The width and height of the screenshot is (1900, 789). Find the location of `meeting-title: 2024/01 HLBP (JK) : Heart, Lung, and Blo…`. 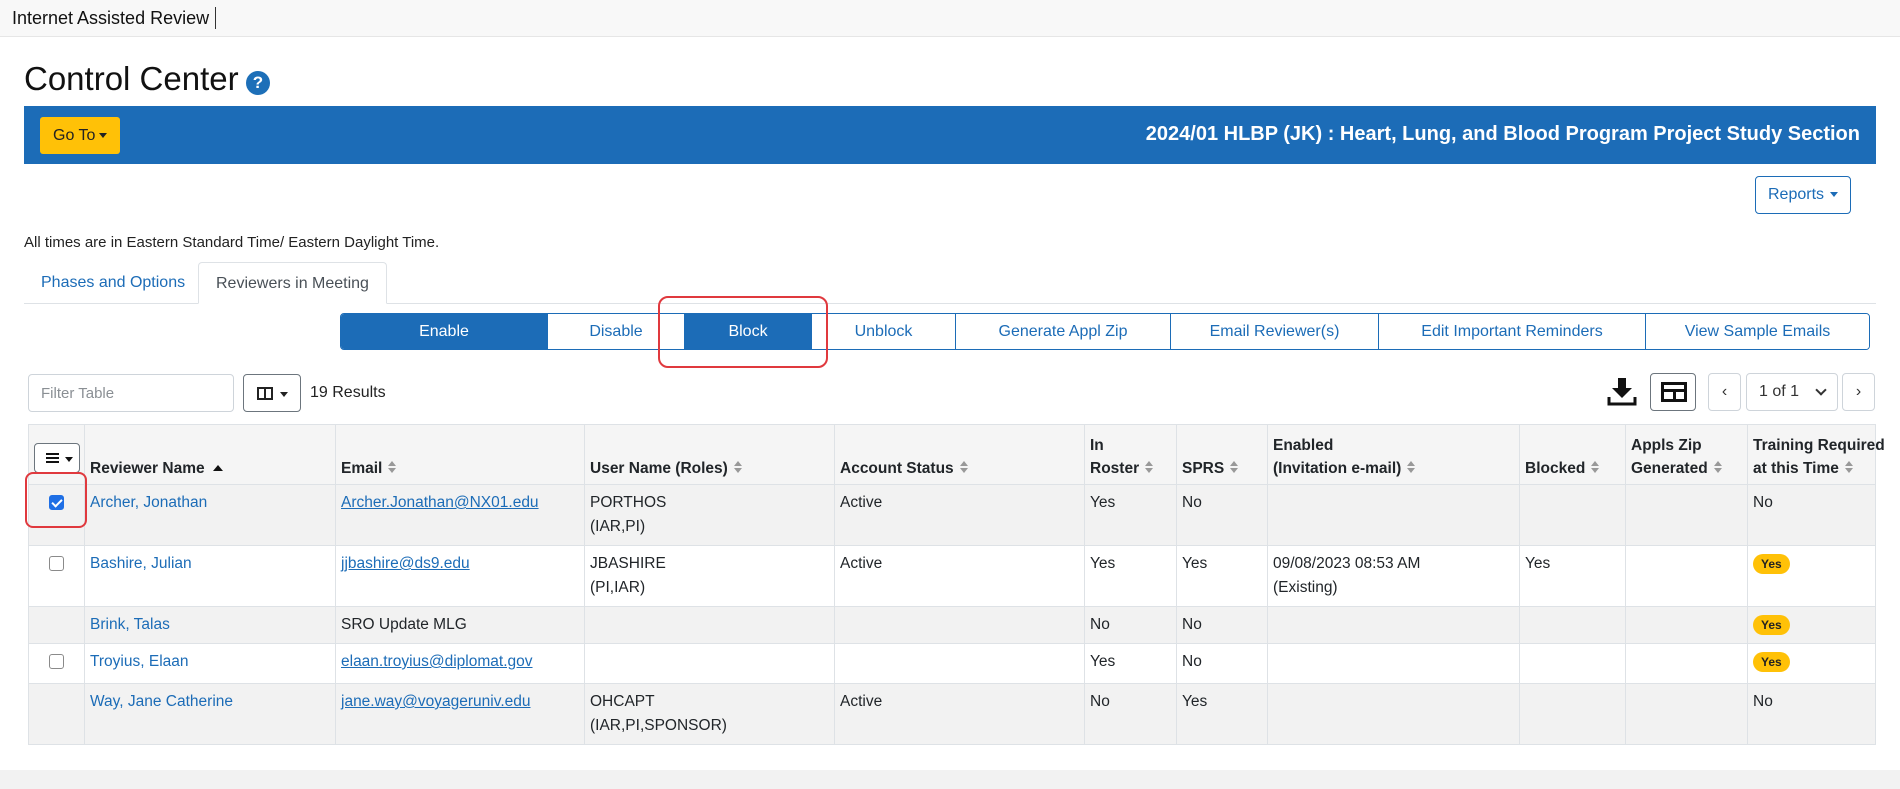

meeting-title: 2024/01 HLBP (JK) : Heart, Lung, and Blo… is located at coordinates (1502, 134).